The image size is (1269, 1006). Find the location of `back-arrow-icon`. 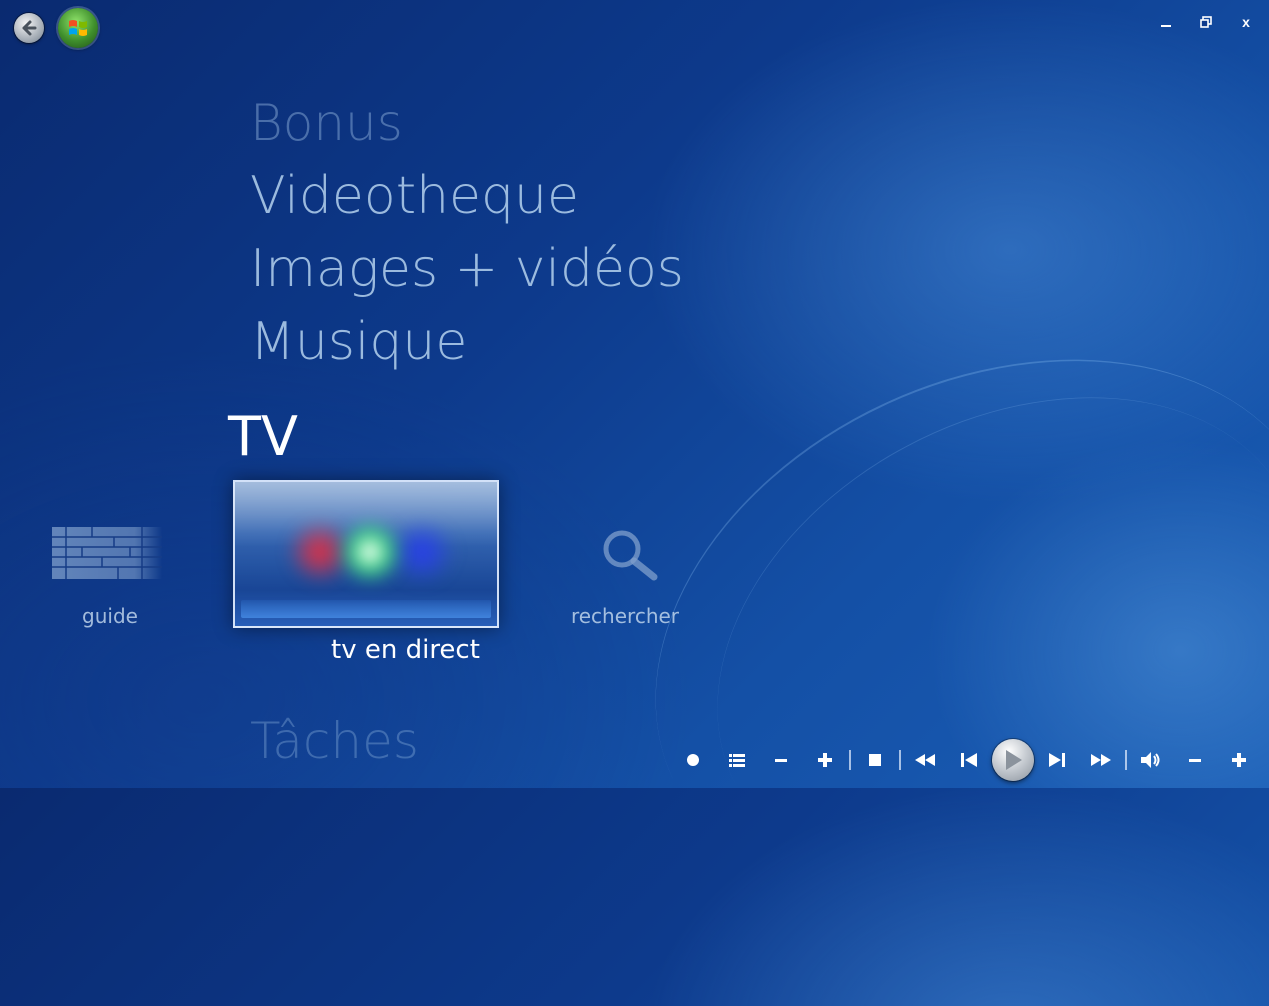

back-arrow-icon is located at coordinates (29, 28).